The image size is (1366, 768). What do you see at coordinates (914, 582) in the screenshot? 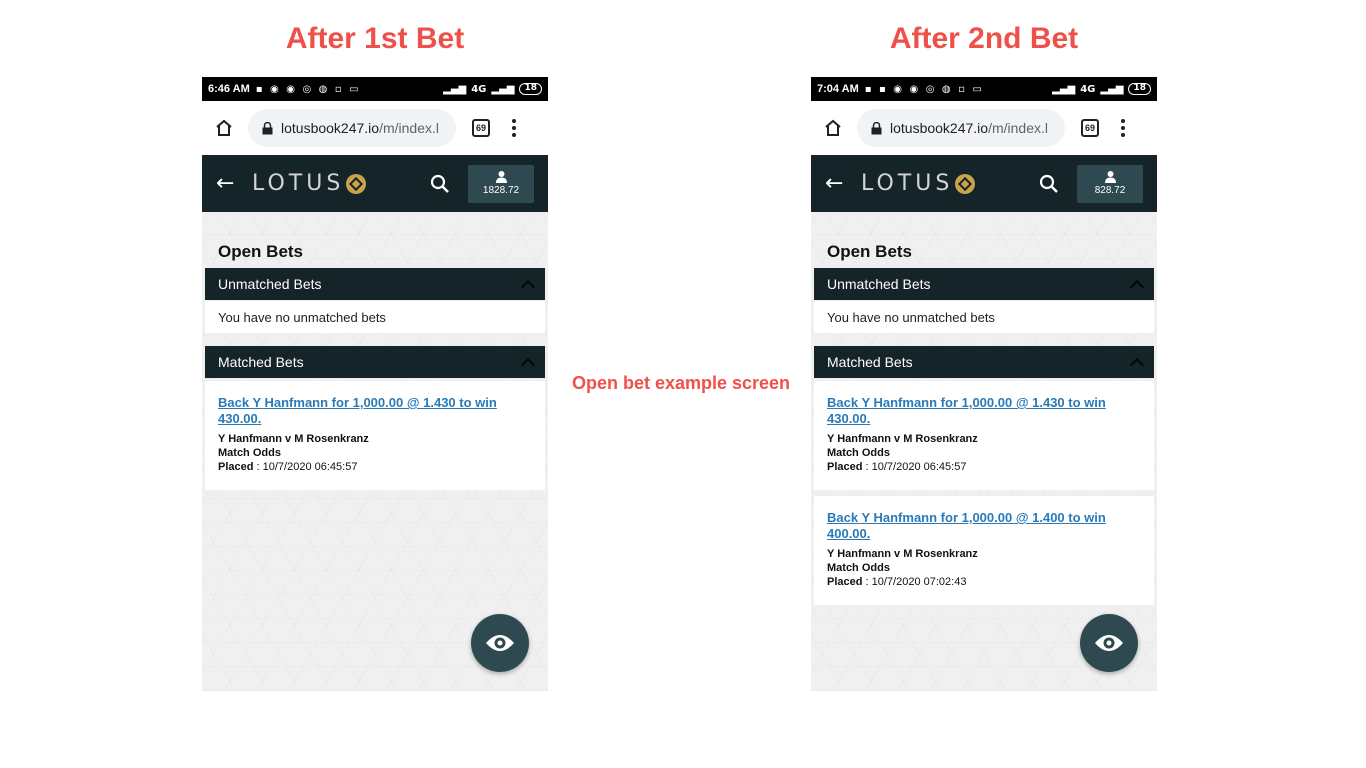
I see `placed-value: : 10/7/2020 07:02:43` at bounding box center [914, 582].